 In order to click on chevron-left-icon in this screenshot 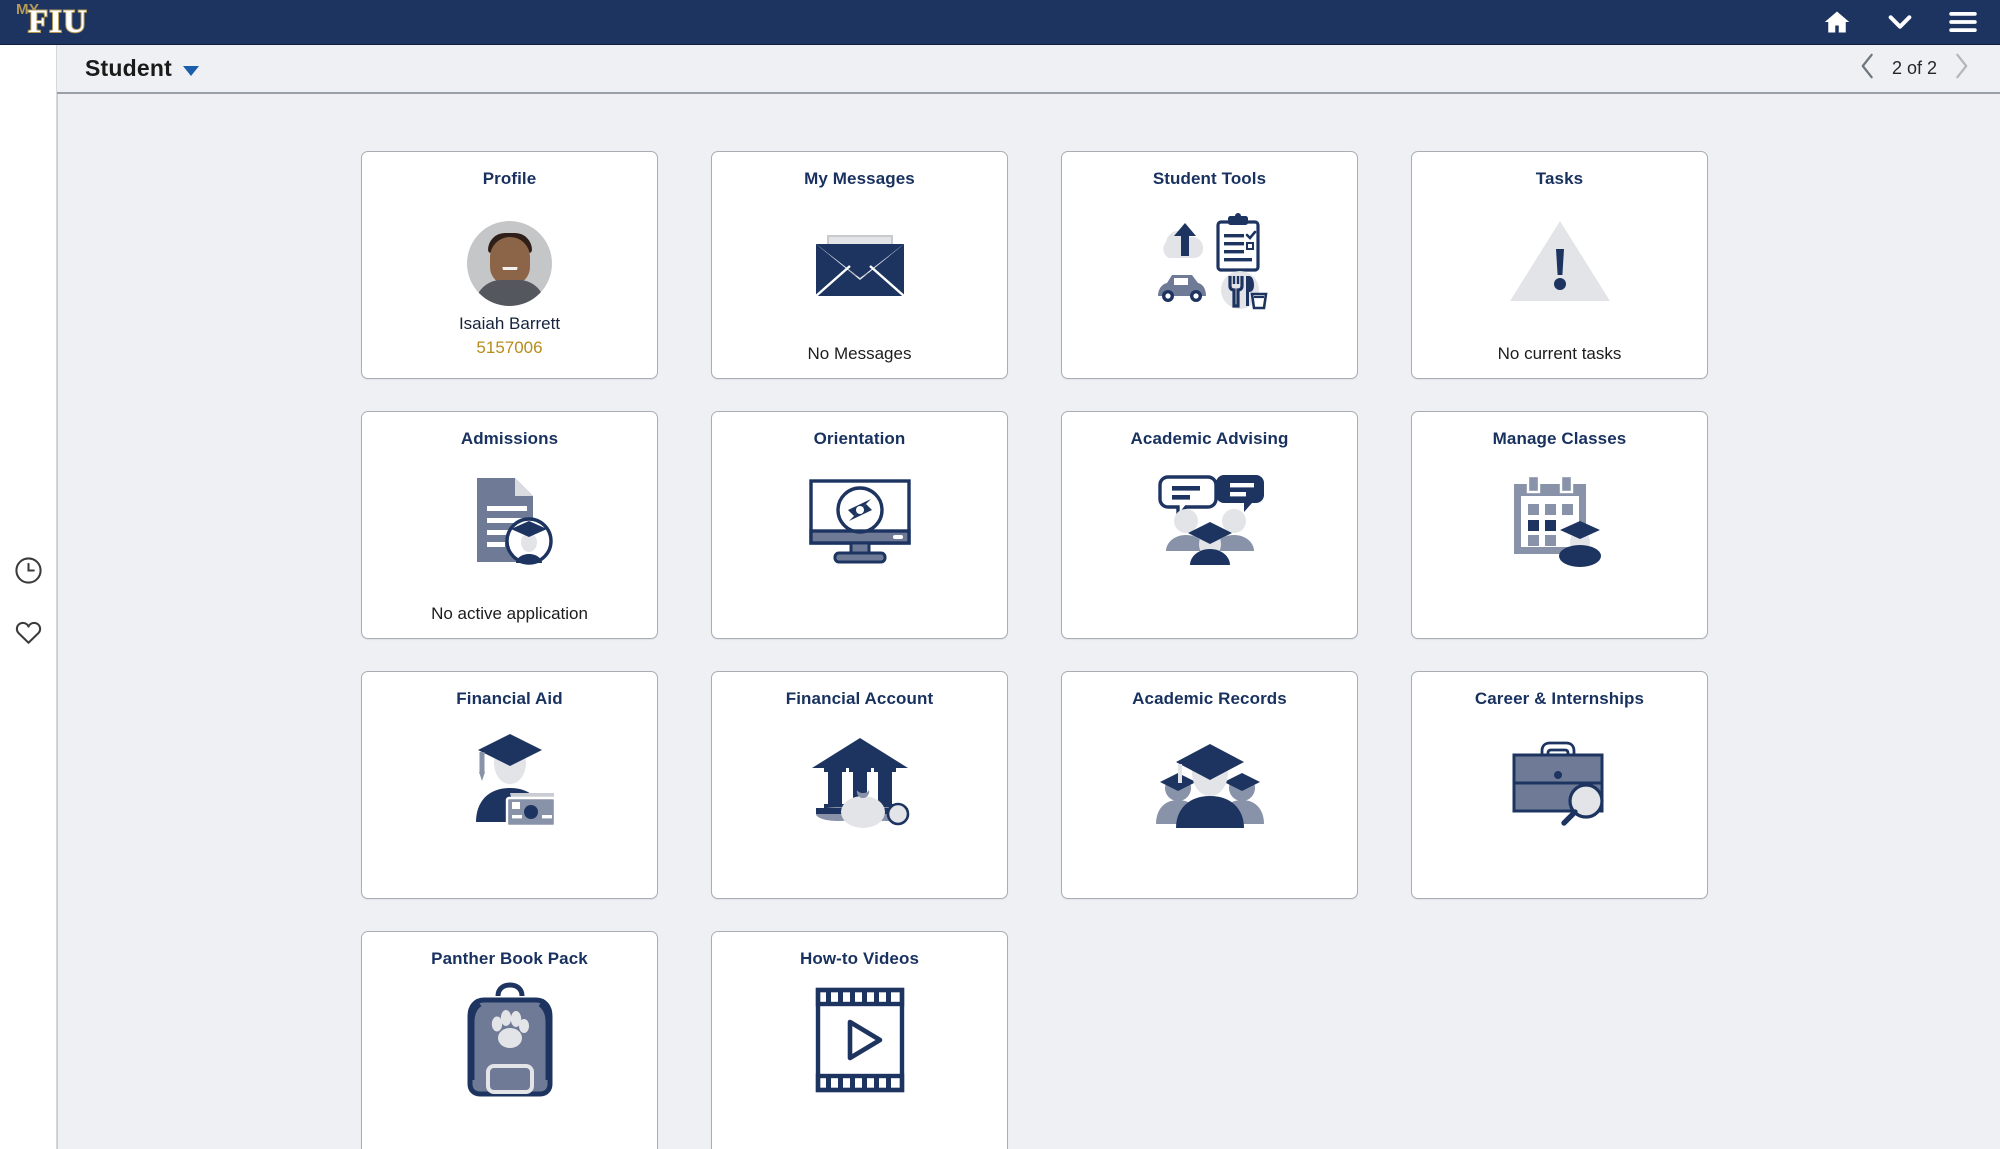, I will do `click(1867, 68)`.